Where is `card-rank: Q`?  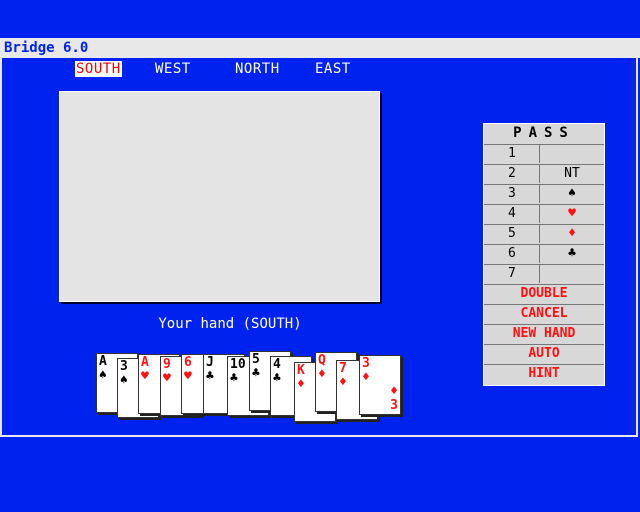
card-rank: Q is located at coordinates (322, 360).